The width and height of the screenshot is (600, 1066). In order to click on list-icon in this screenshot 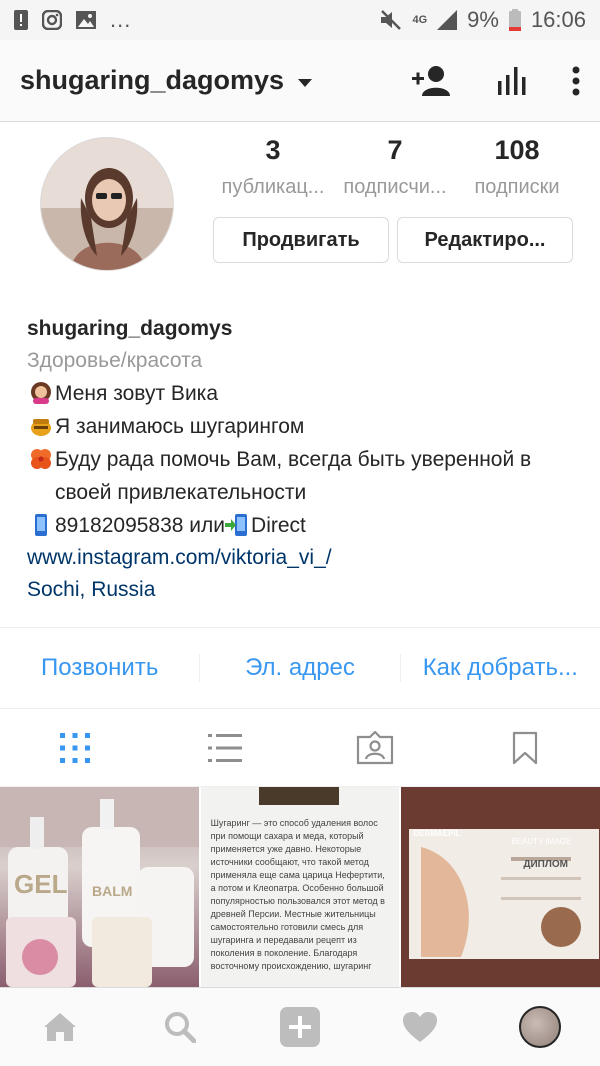, I will do `click(225, 747)`.